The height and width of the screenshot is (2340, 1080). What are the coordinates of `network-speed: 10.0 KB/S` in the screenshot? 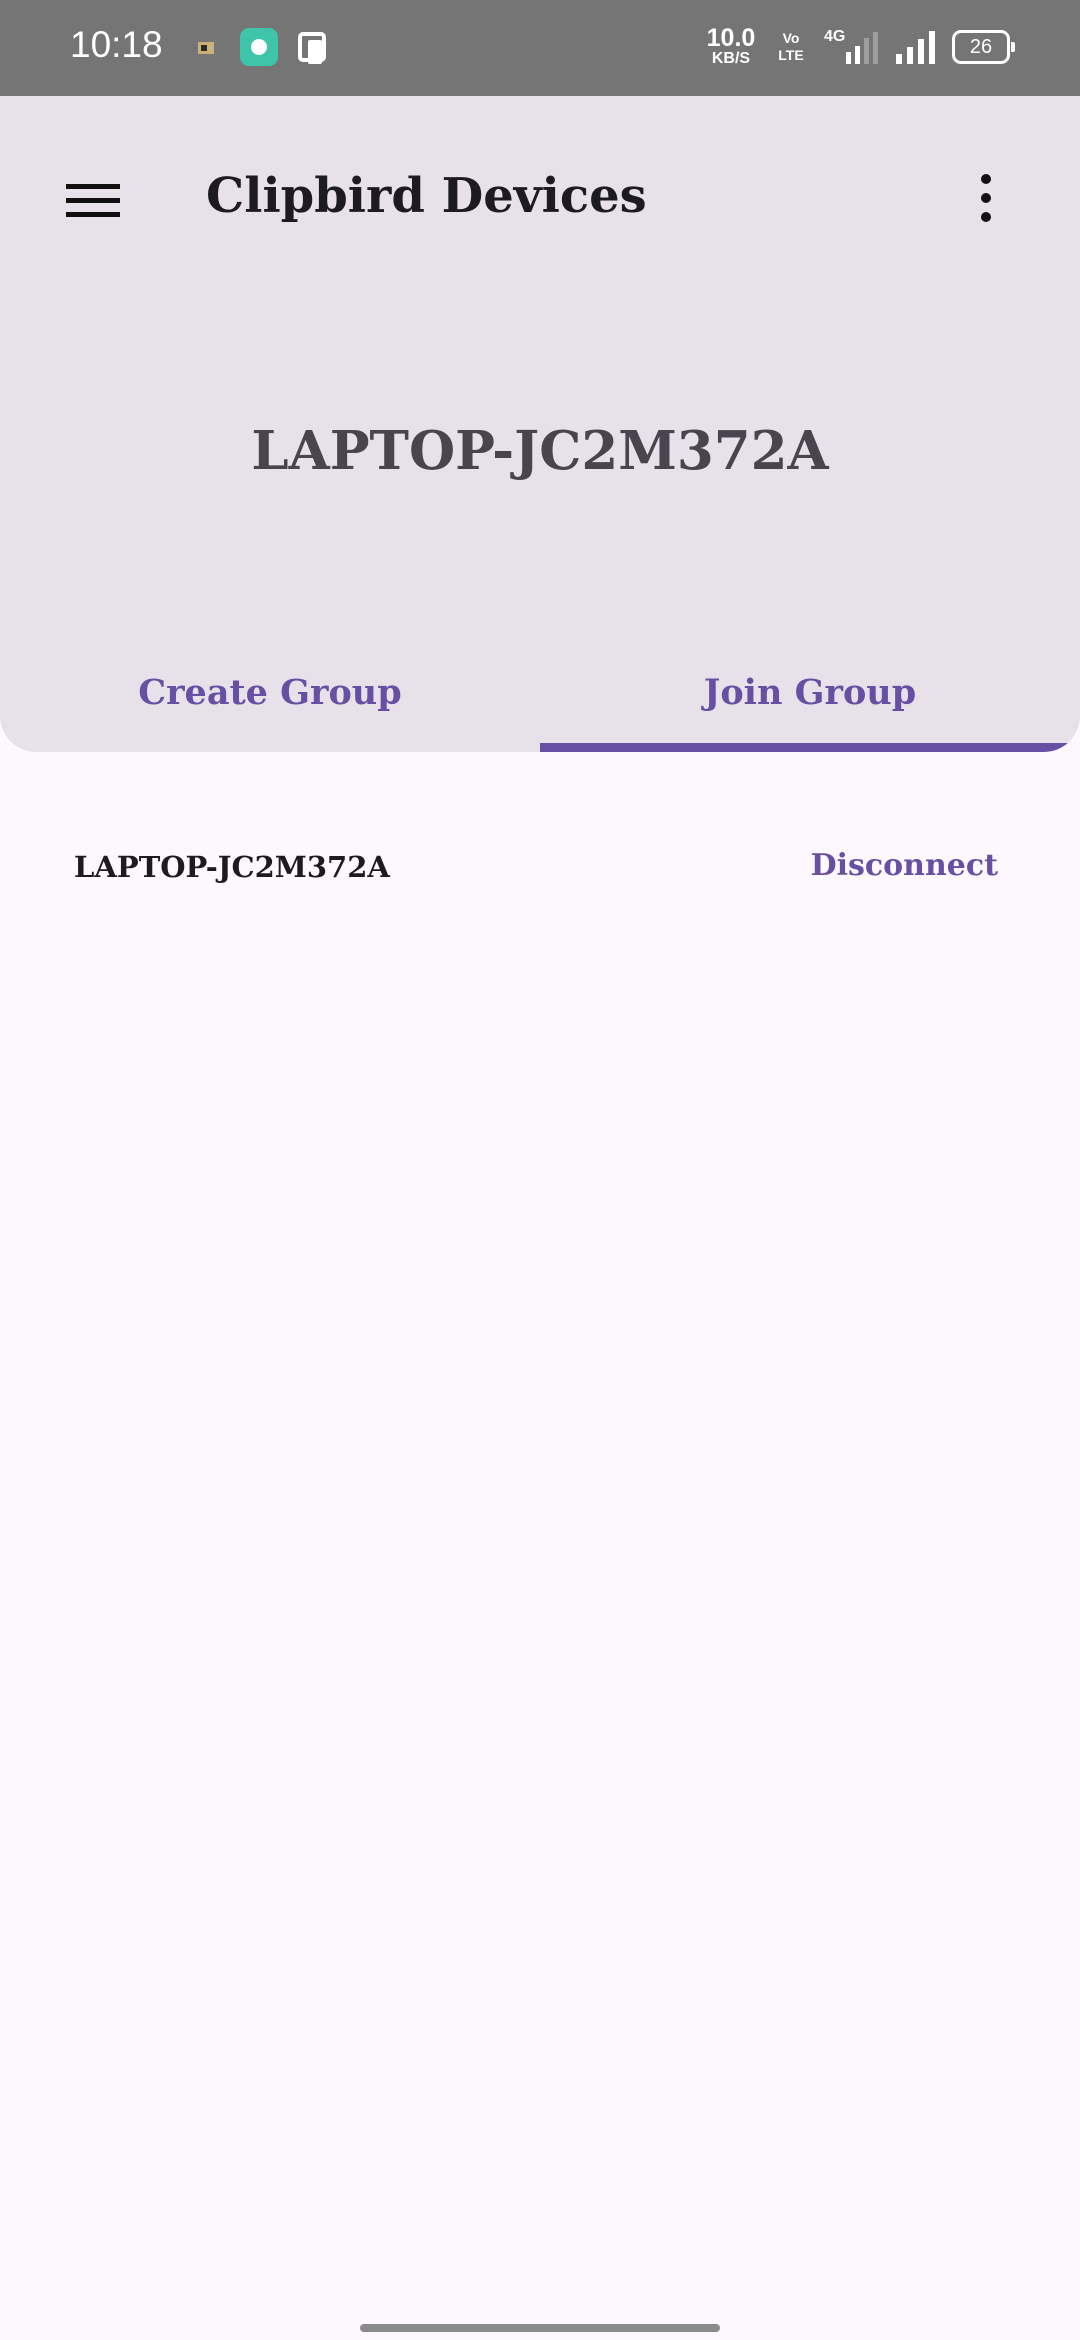 It's located at (731, 46).